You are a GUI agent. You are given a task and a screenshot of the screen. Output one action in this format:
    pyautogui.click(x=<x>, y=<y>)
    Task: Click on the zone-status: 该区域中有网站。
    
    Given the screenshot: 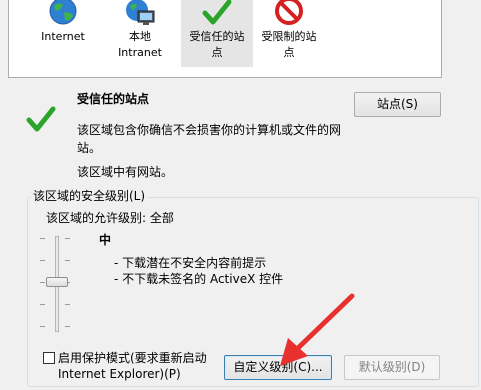 What is the action you would take?
    pyautogui.click(x=125, y=172)
    